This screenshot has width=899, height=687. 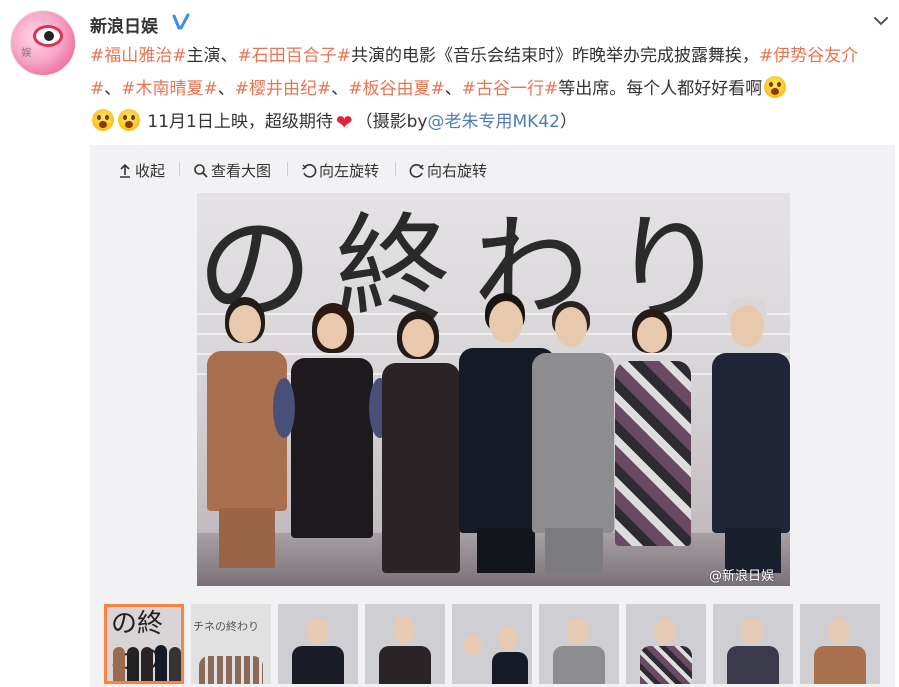 What do you see at coordinates (48, 36) in the screenshot?
I see `logo-eye` at bounding box center [48, 36].